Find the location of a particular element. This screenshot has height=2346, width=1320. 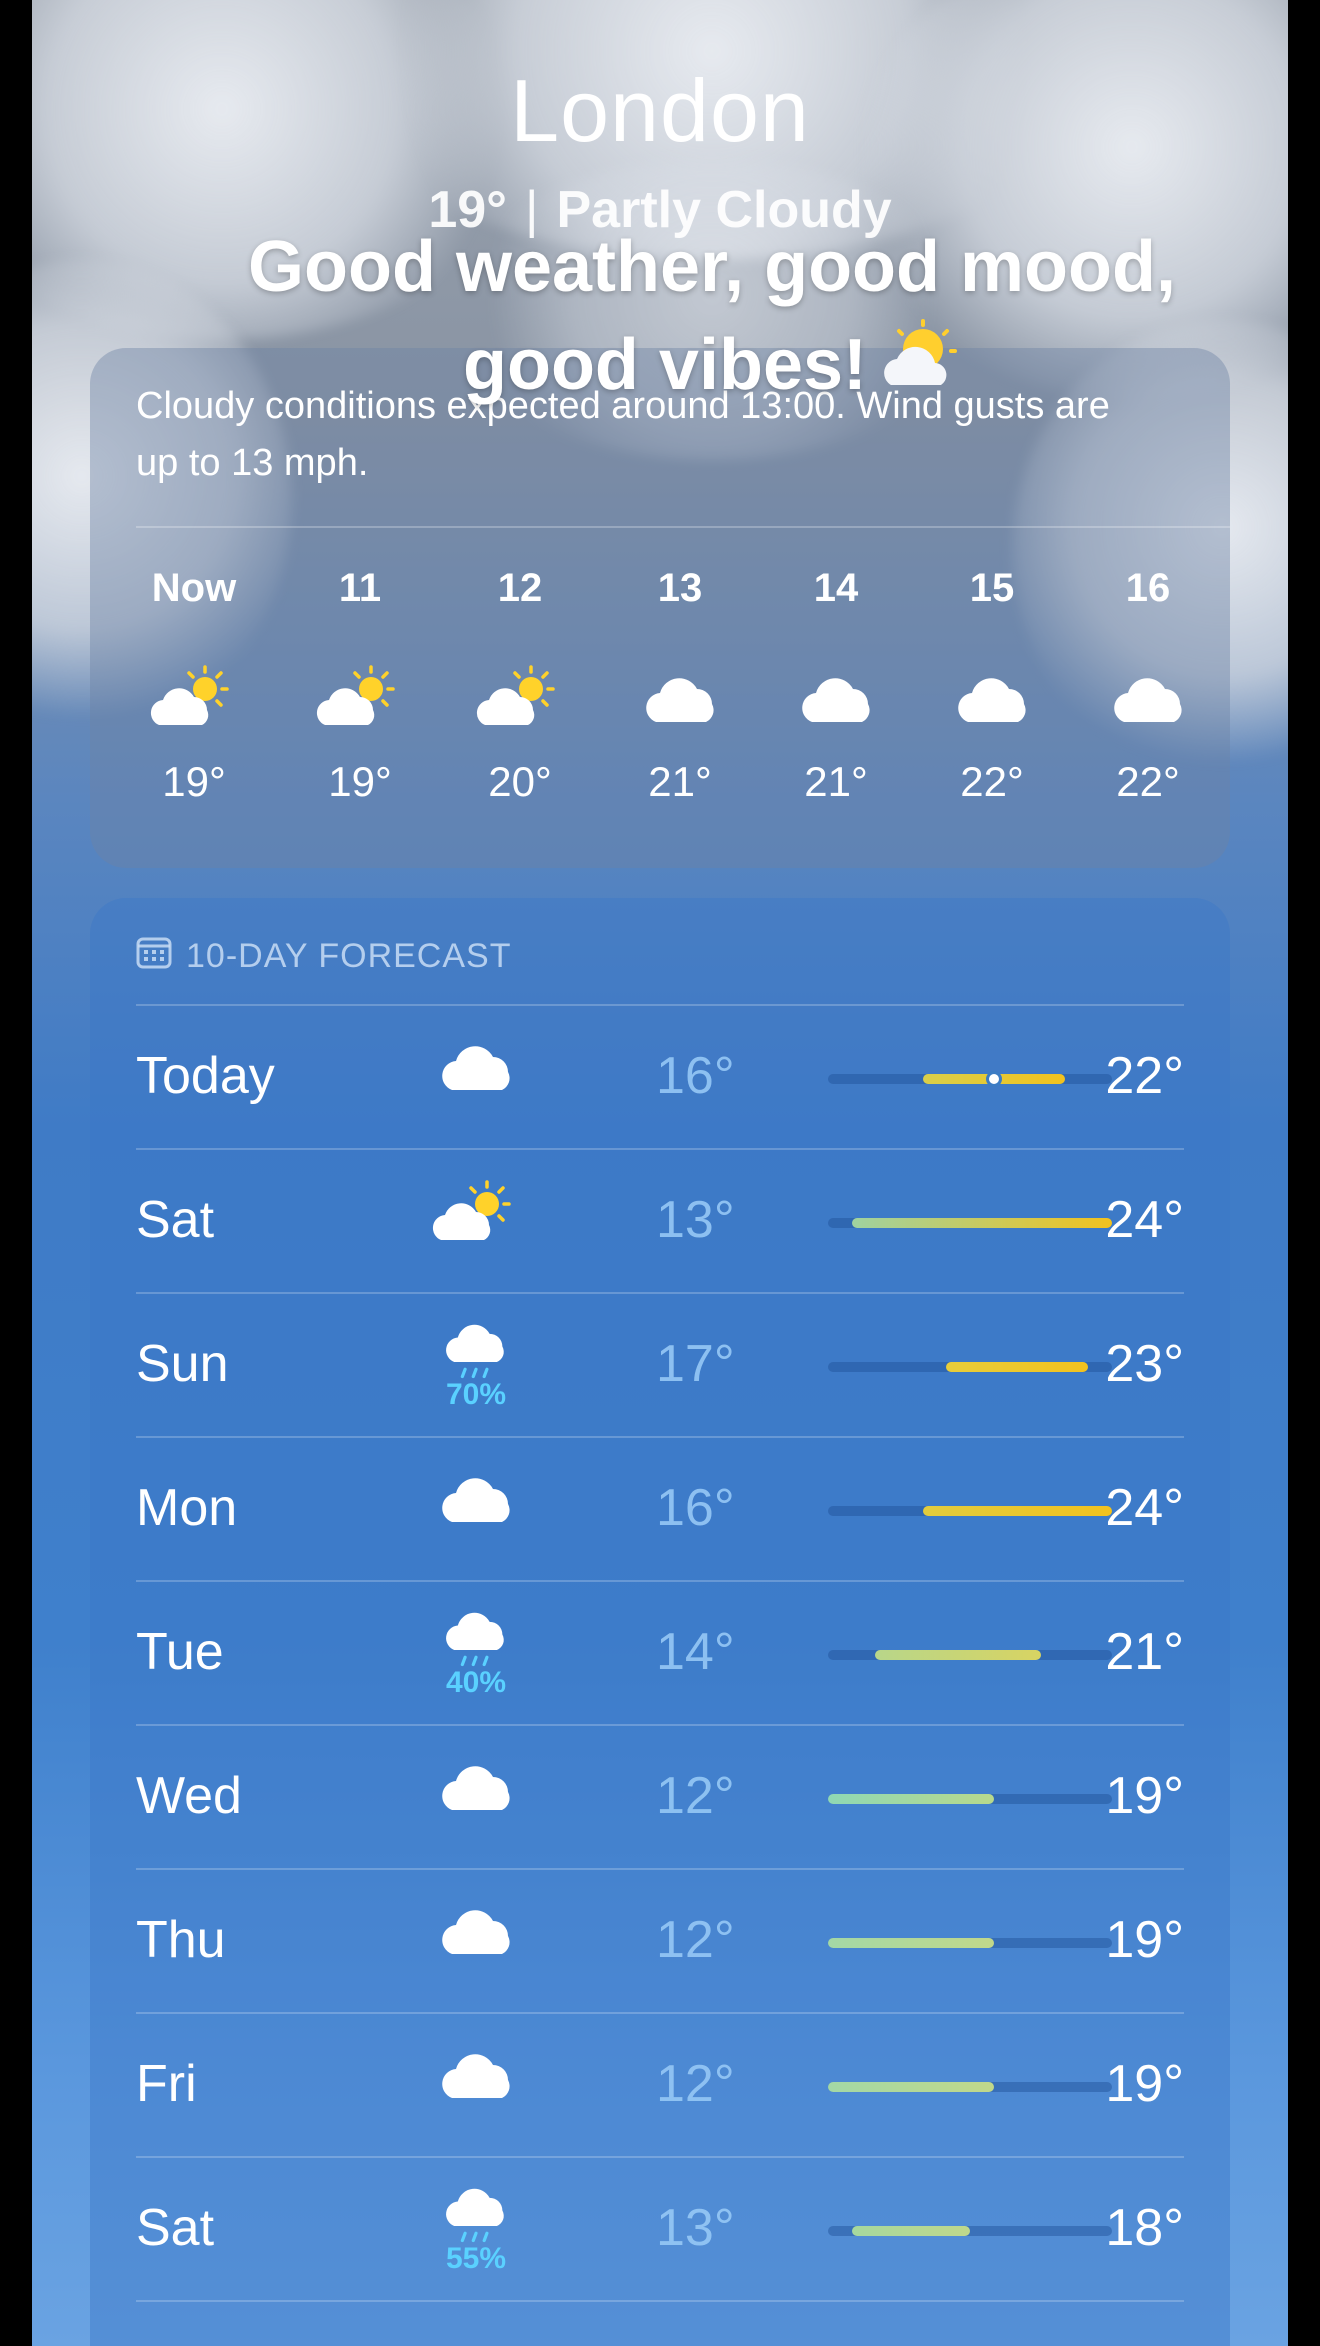

forecast-day: Wed is located at coordinates (189, 1796).